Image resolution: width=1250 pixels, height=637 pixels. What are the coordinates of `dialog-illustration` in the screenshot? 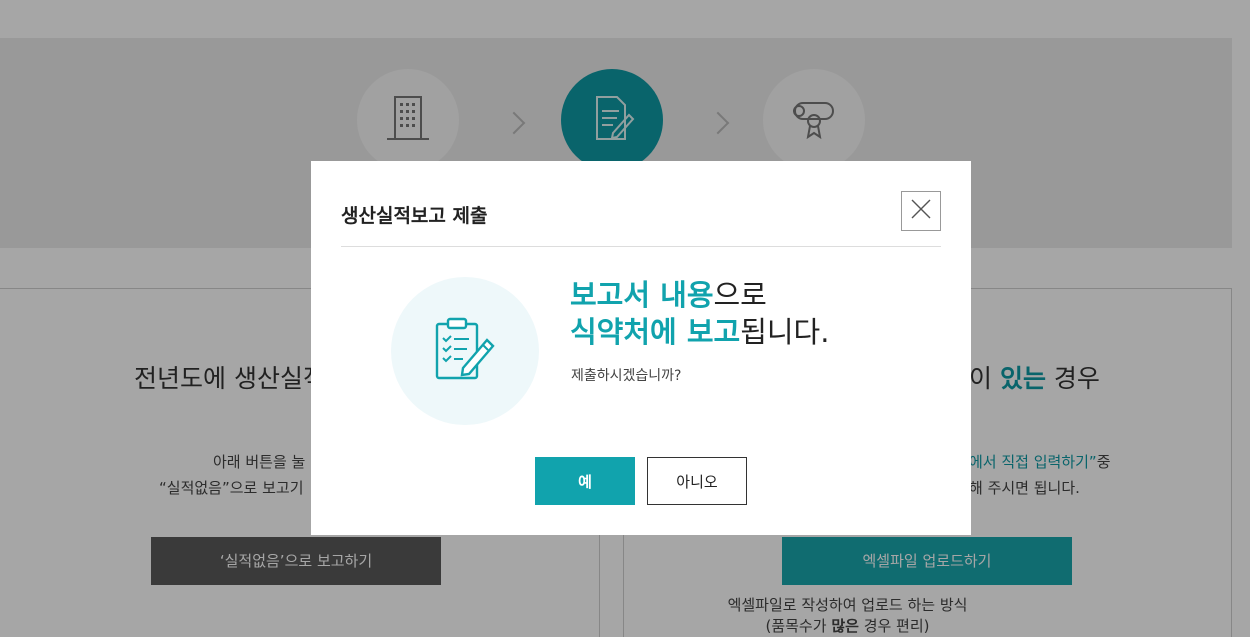 It's located at (465, 351).